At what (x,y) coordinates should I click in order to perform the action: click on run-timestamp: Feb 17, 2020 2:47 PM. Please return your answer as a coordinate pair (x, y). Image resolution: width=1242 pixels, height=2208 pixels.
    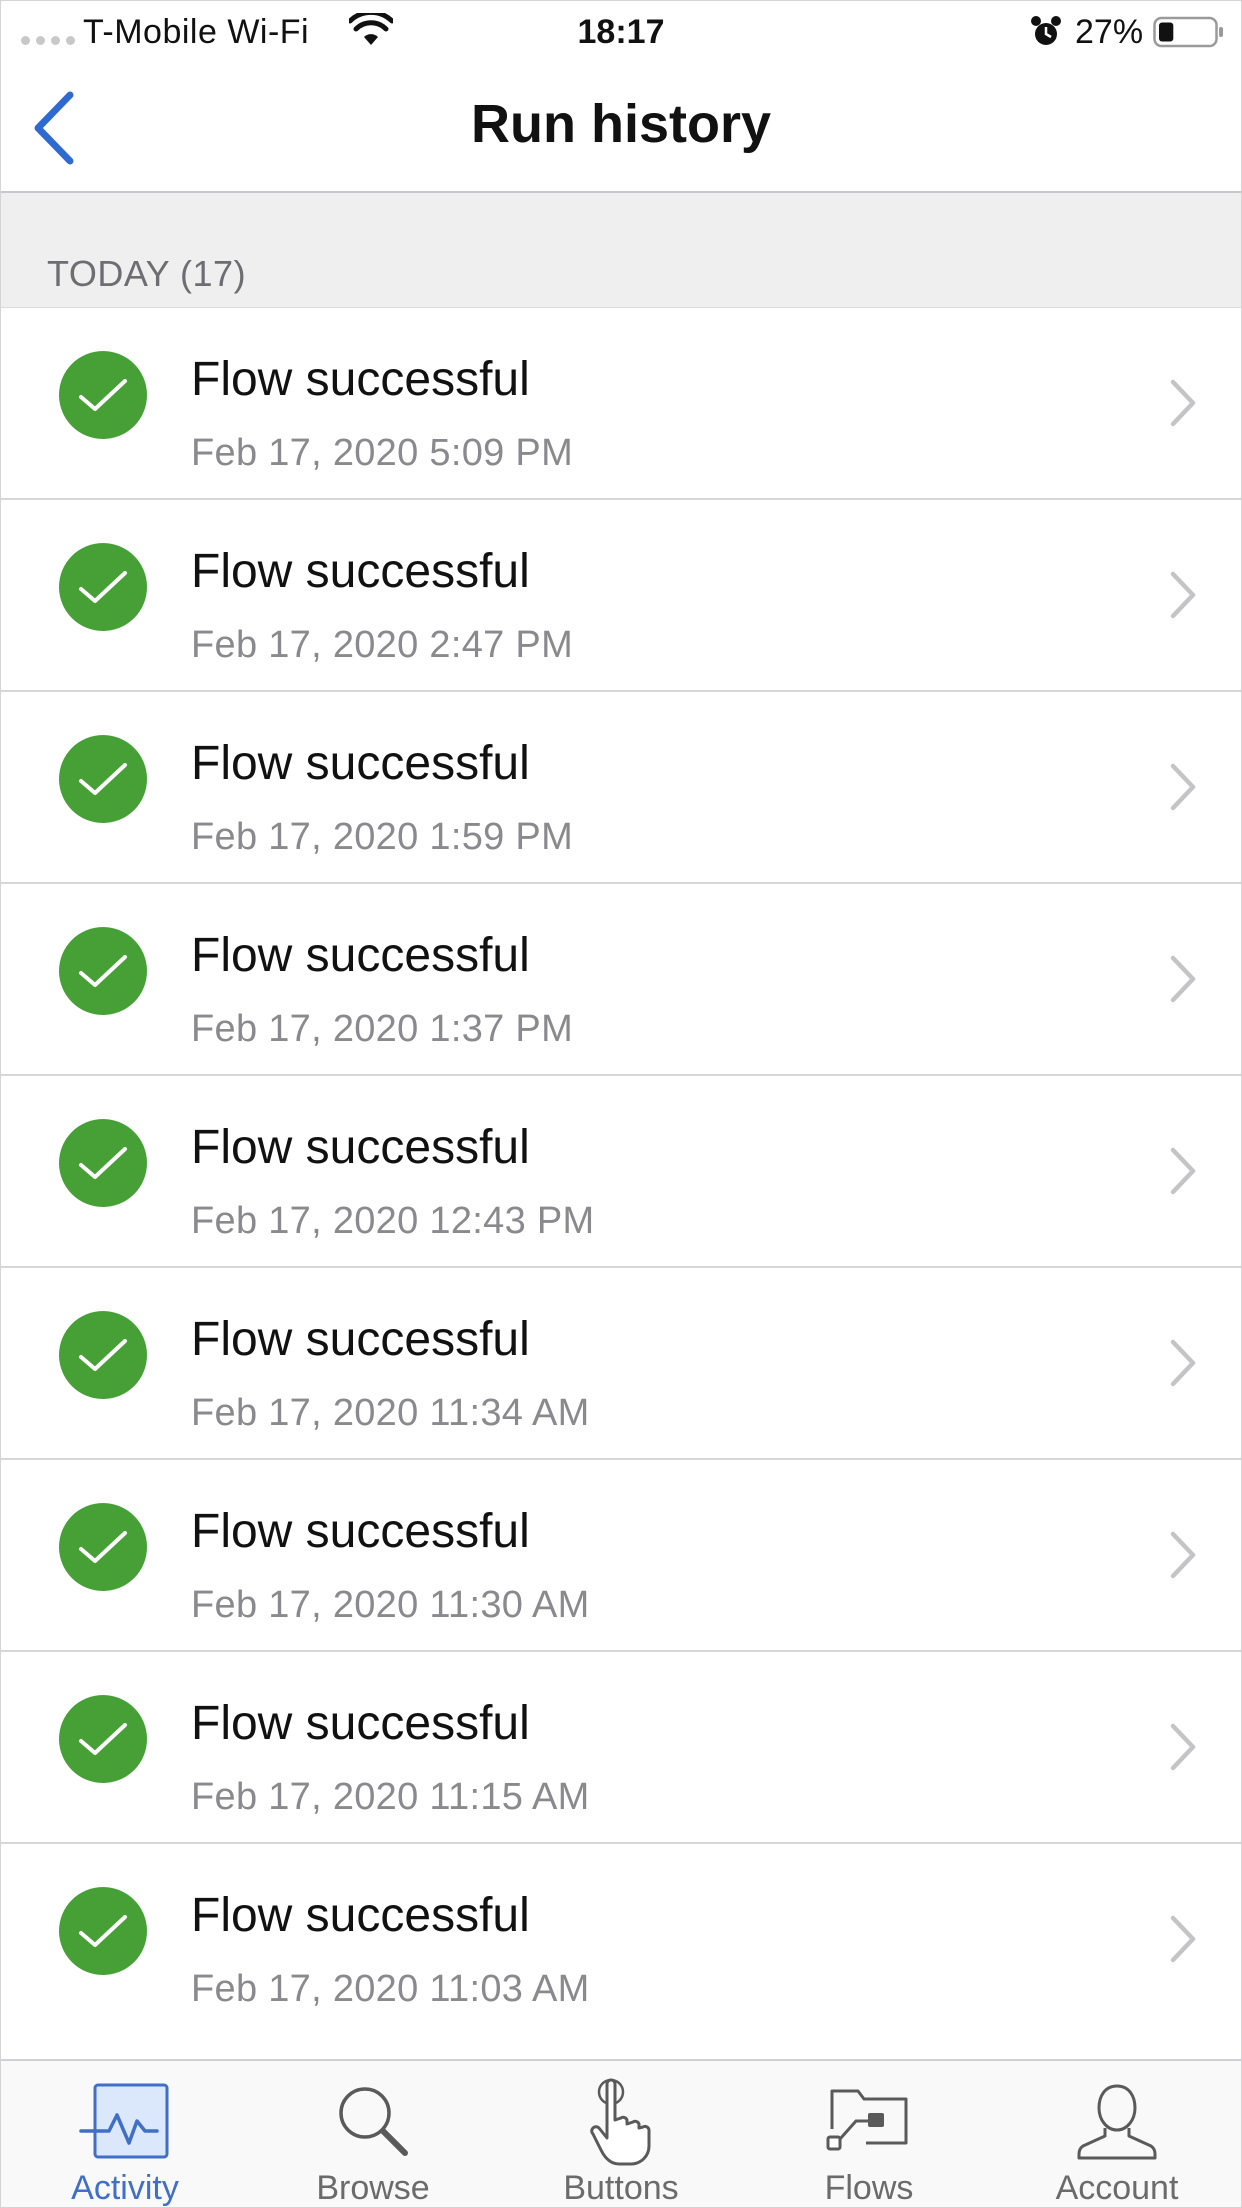
    Looking at the image, I should click on (382, 645).